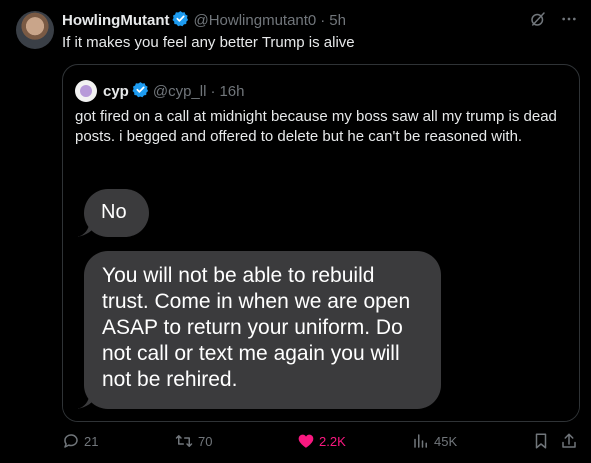  I want to click on grok-icon, so click(538, 21).